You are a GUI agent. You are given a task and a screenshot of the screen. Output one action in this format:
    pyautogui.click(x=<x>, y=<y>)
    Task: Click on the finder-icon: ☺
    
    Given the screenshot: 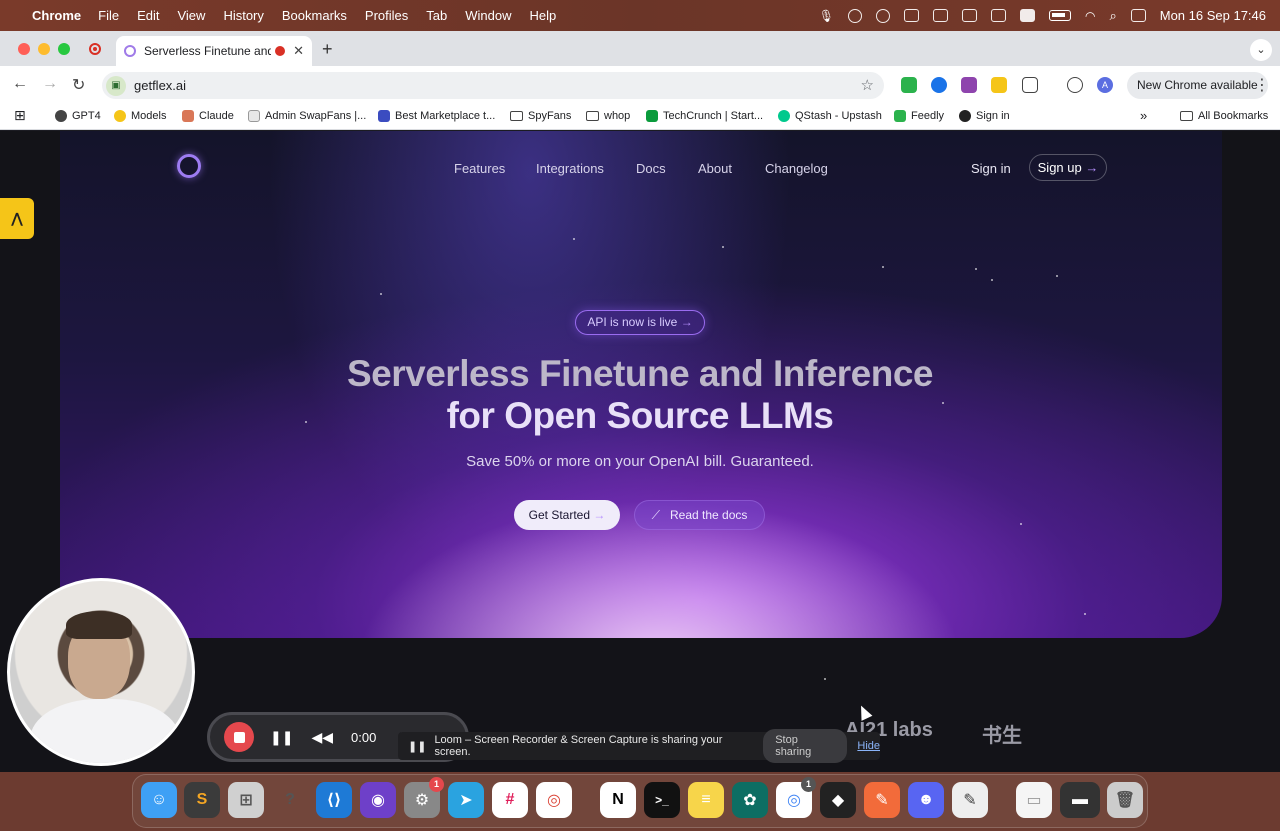 What is the action you would take?
    pyautogui.click(x=159, y=800)
    